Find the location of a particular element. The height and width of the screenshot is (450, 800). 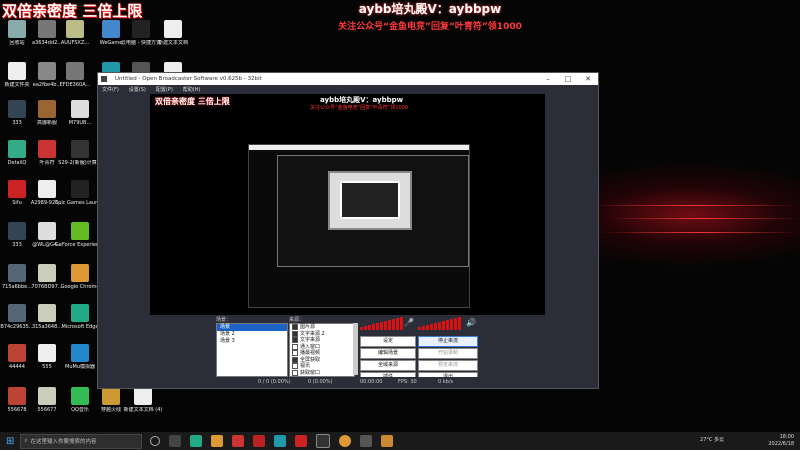

mic-volume-meter is located at coordinates (382, 323).